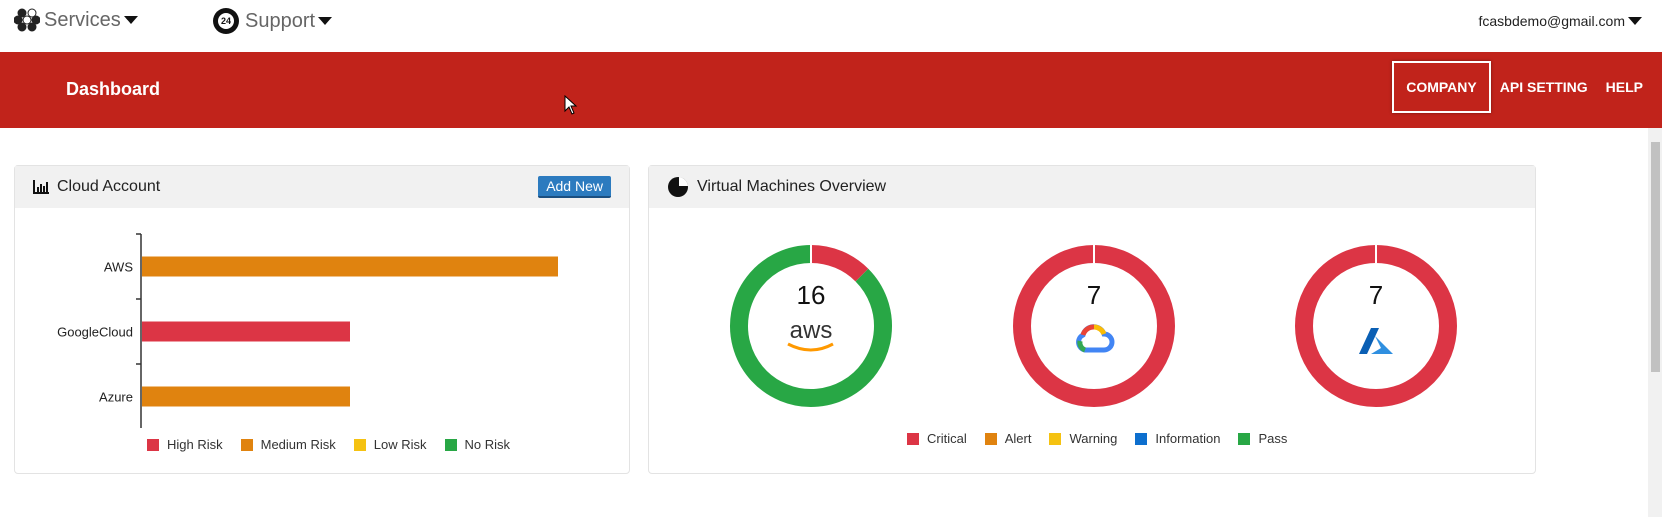 The image size is (1662, 517). I want to click on bar-azure, so click(246, 396).